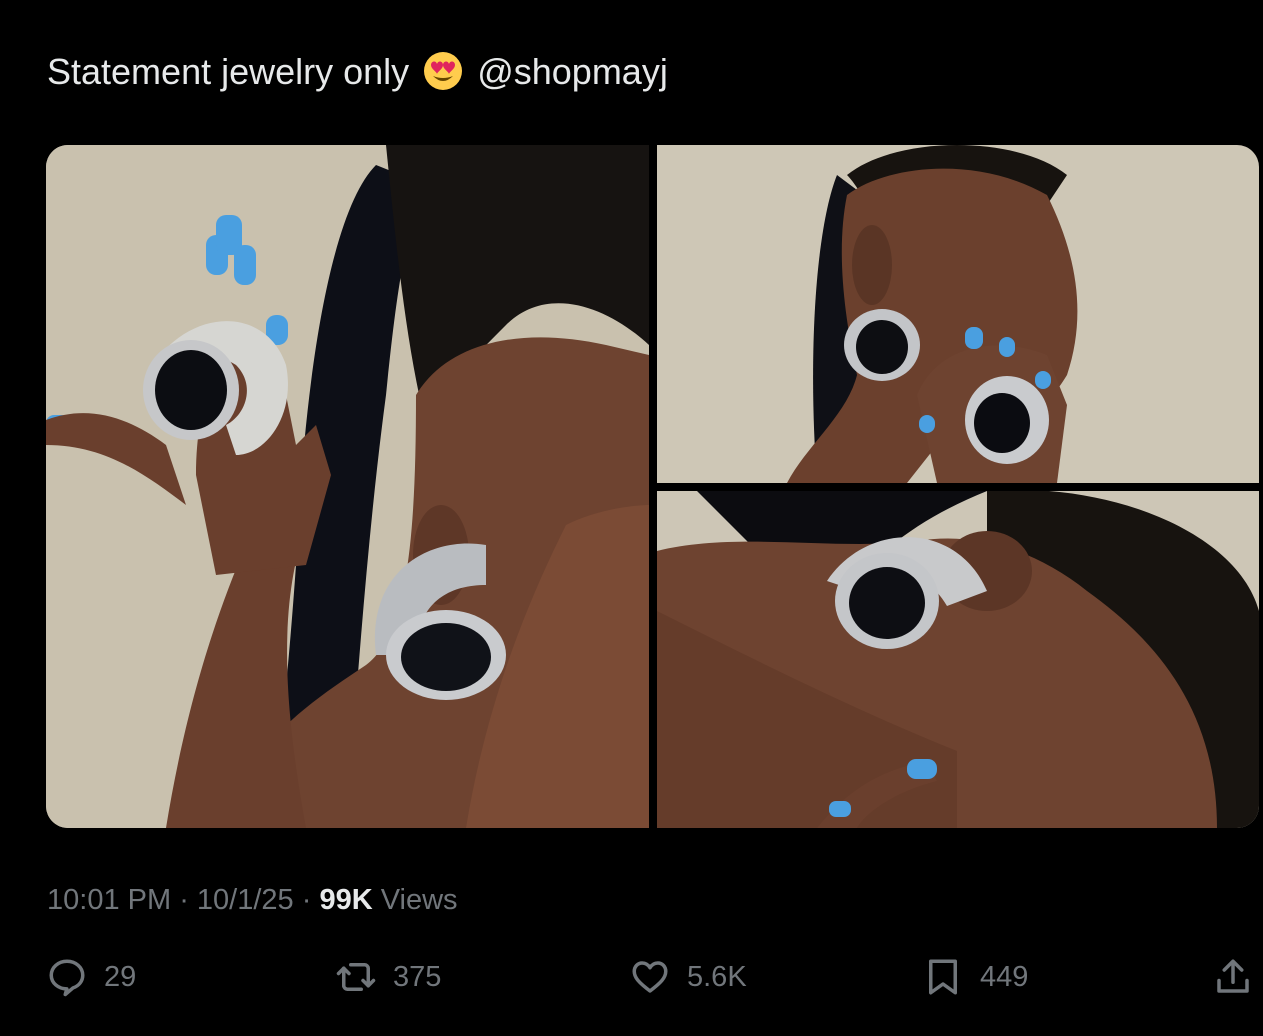  Describe the element at coordinates (346, 900) in the screenshot. I see `views-count: 99K` at that location.